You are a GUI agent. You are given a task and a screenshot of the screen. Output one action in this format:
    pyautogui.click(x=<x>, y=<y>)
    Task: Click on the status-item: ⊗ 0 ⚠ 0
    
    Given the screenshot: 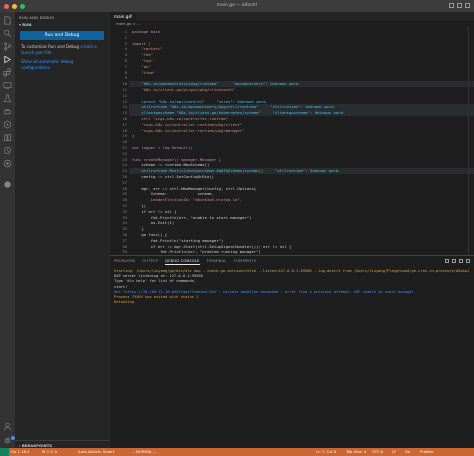 What is the action you would take?
    pyautogui.click(x=49, y=452)
    